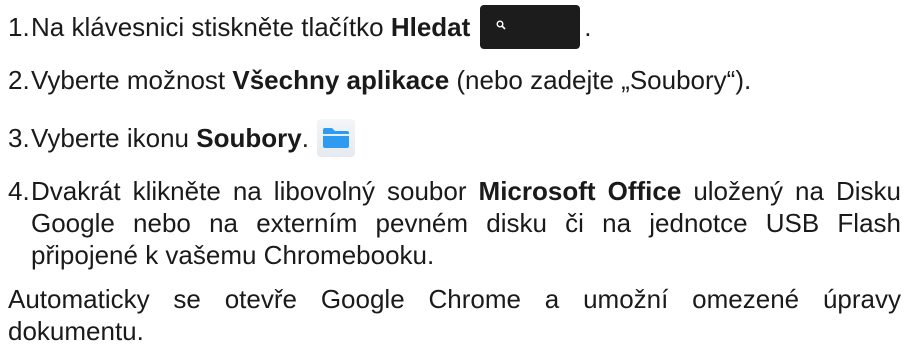  I want to click on step-text-before: Dvakrát klikněte na libovolný soubor, so click(255, 191).